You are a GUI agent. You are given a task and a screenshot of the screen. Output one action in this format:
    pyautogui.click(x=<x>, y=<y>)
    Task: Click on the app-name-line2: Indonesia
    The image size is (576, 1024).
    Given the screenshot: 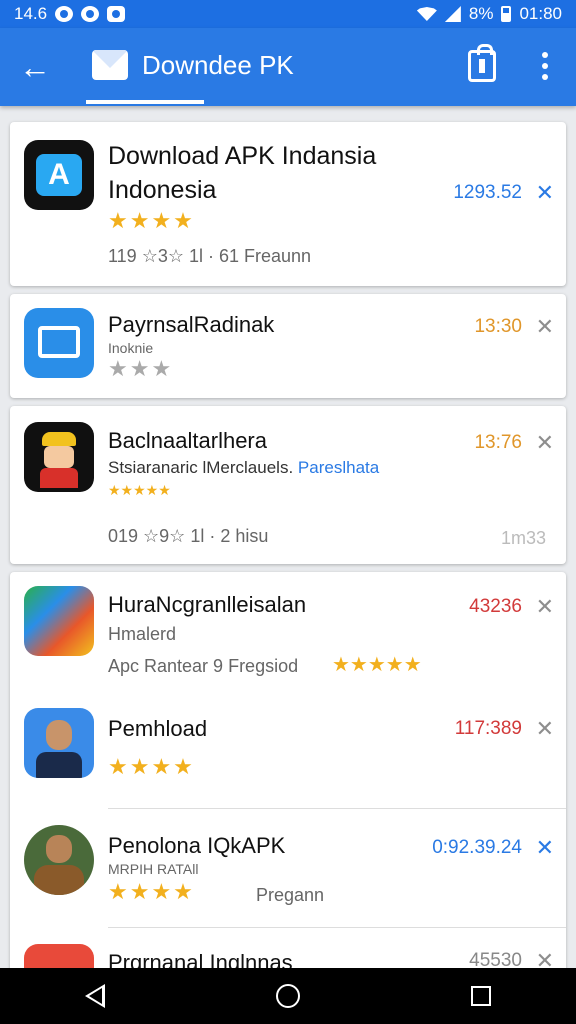 What is the action you would take?
    pyautogui.click(x=162, y=190)
    